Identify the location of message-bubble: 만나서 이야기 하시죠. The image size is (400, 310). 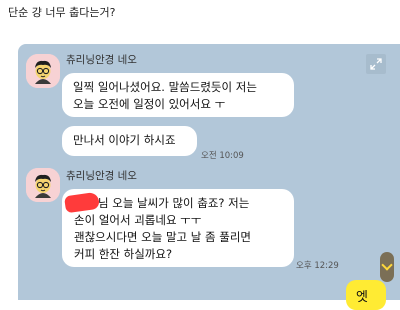
(129, 141).